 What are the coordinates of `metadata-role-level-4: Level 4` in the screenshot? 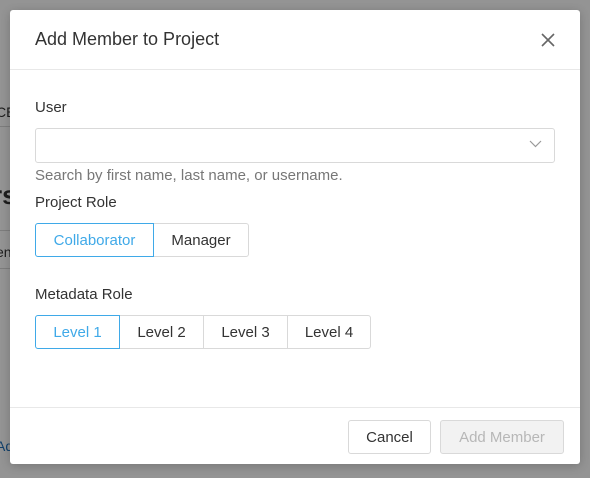 It's located at (329, 332).